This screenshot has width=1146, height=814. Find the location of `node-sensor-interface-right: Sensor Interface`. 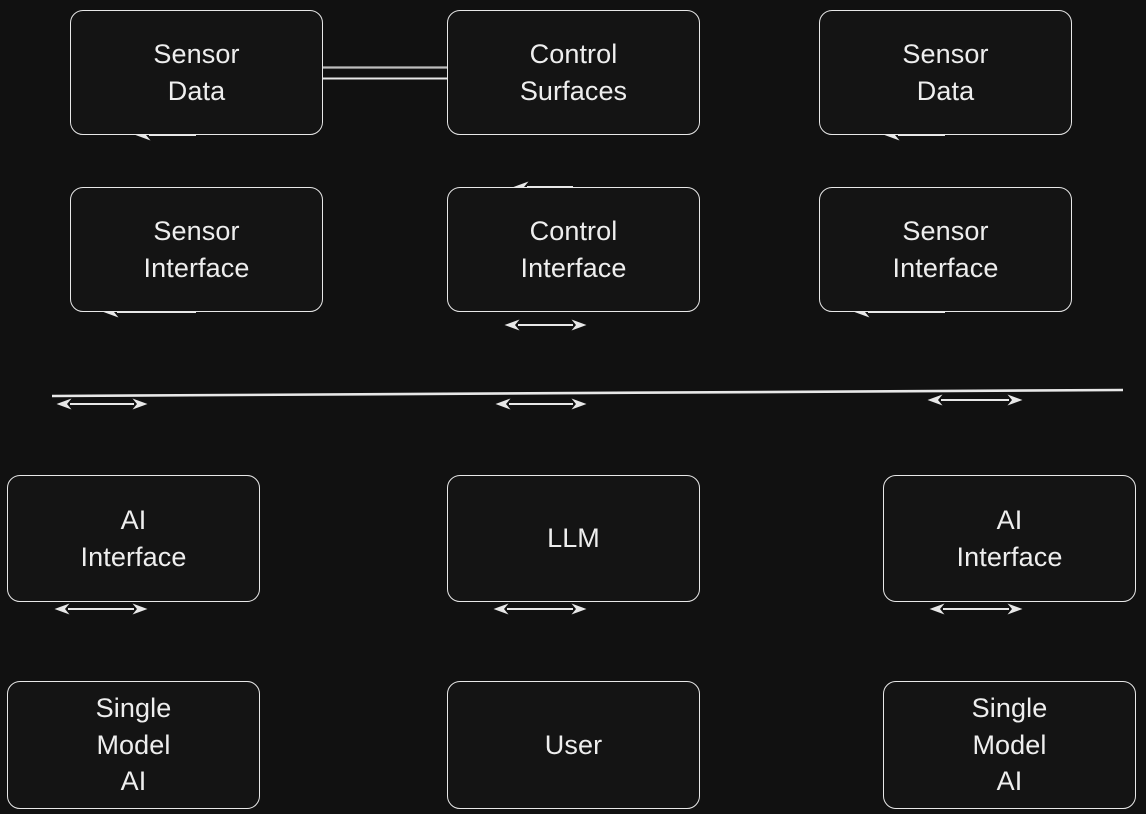

node-sensor-interface-right: Sensor Interface is located at coordinates (945, 249).